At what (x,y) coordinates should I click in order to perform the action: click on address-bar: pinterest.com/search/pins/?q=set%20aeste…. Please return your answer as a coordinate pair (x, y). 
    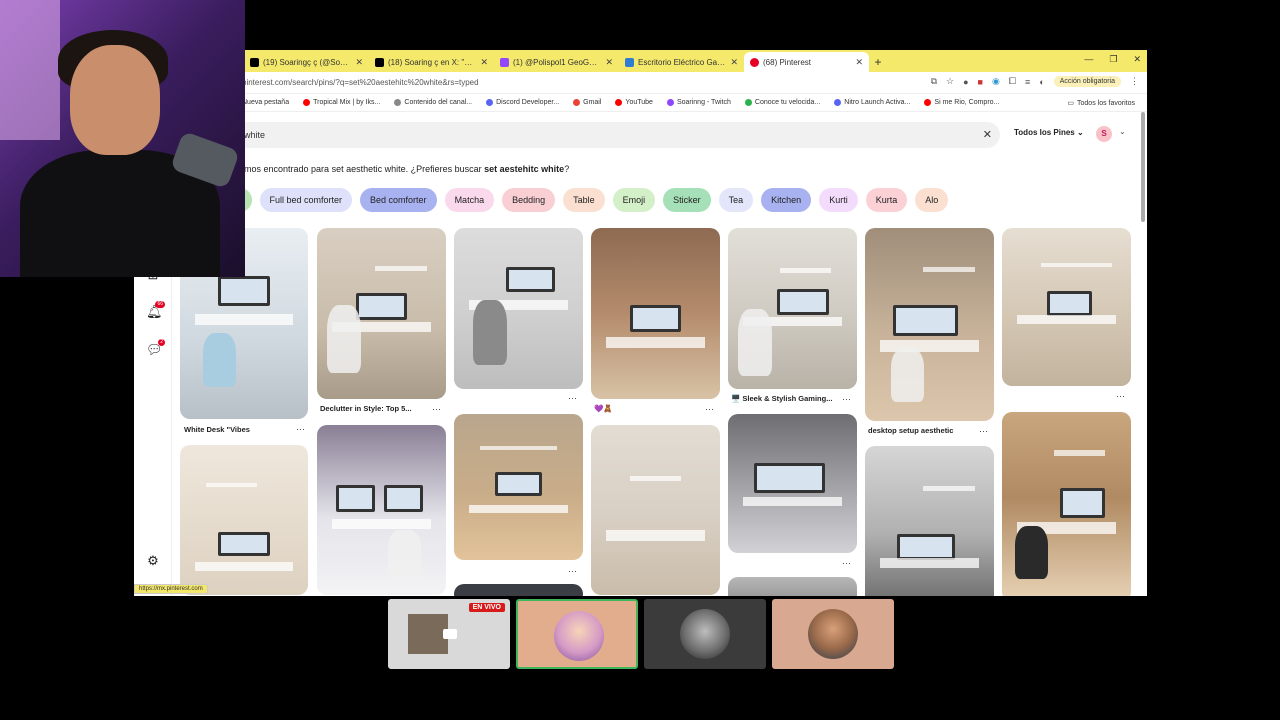
    Looking at the image, I should click on (640, 83).